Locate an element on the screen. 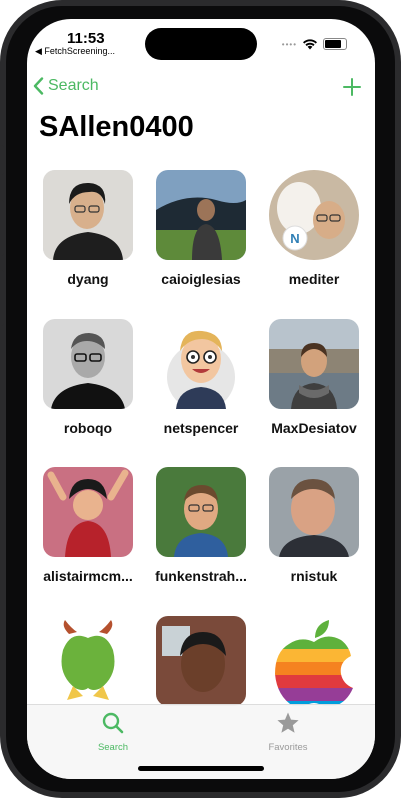 This screenshot has height=798, width=401. username-label: rnistuk is located at coordinates (314, 576).